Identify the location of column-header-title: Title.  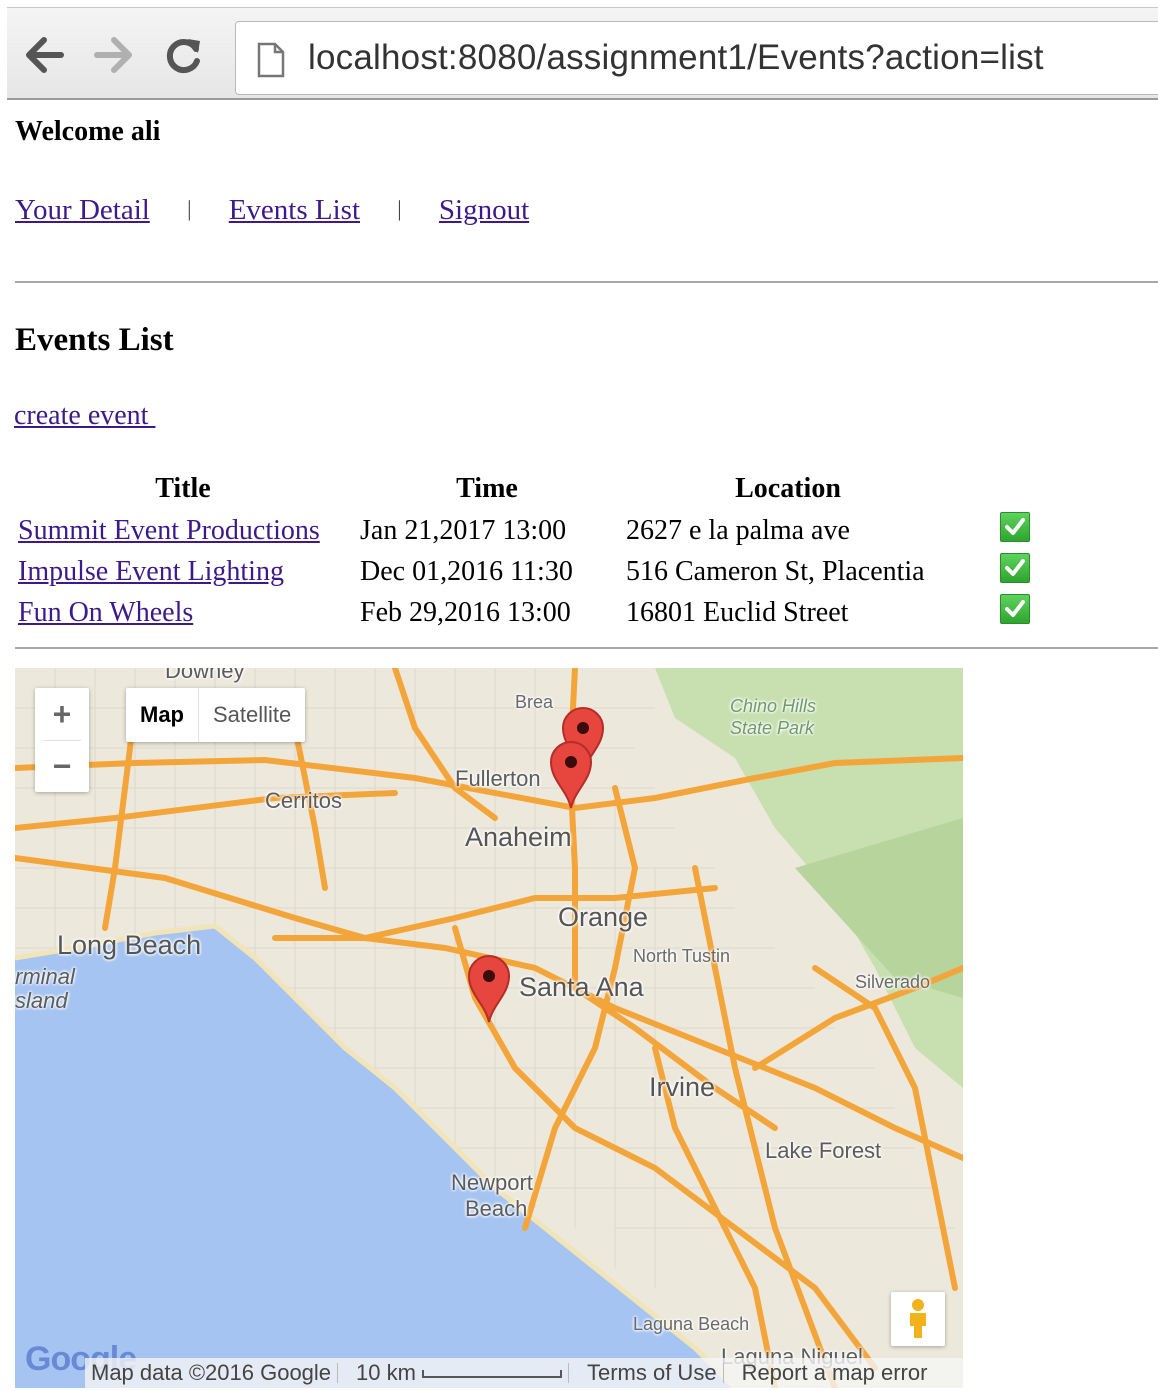
(183, 488).